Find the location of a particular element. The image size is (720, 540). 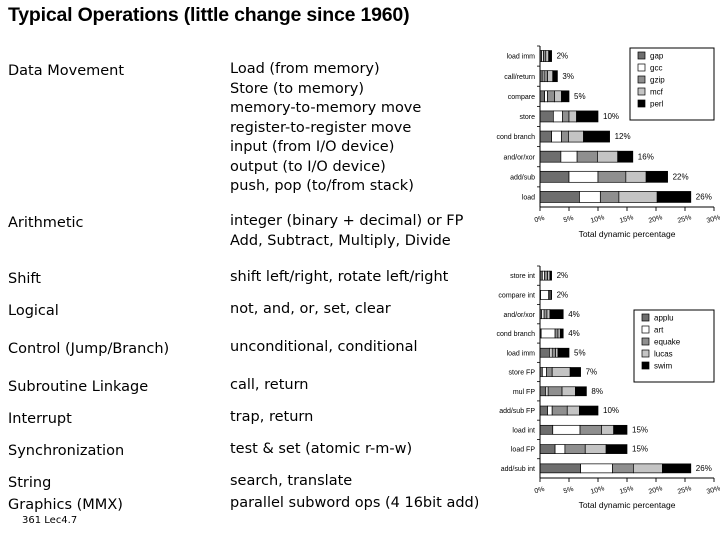

operation-category: Shift is located at coordinates (24, 279).